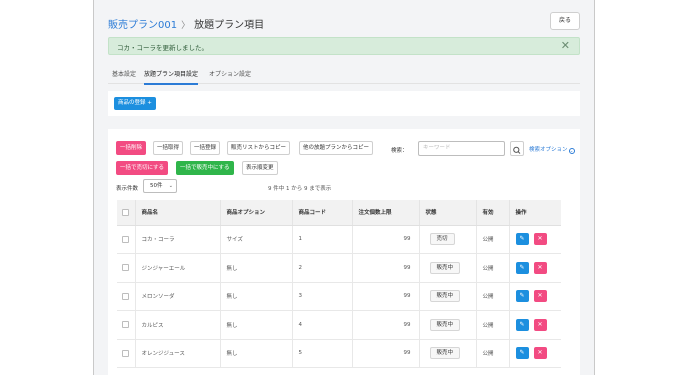  What do you see at coordinates (517, 148) in the screenshot?
I see `search-button` at bounding box center [517, 148].